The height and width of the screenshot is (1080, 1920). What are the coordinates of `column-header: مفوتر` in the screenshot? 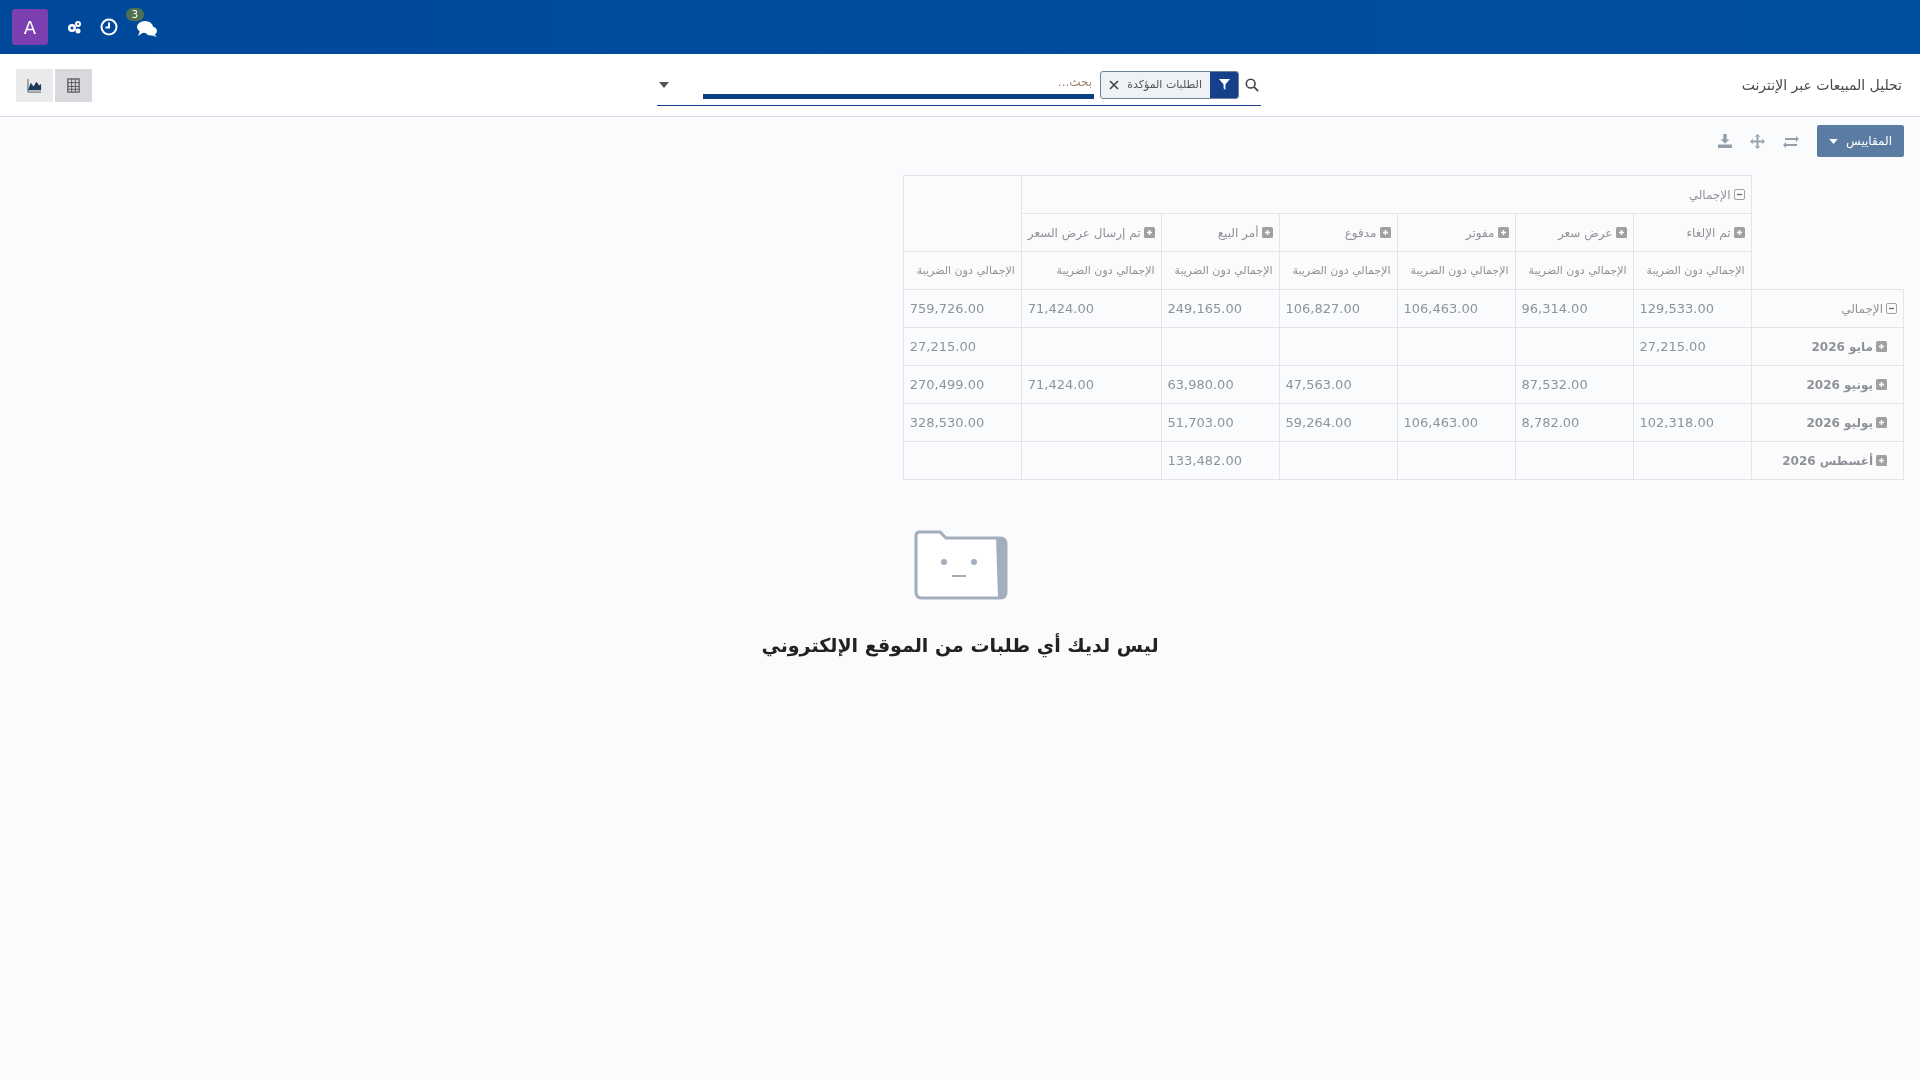 It's located at (1456, 232).